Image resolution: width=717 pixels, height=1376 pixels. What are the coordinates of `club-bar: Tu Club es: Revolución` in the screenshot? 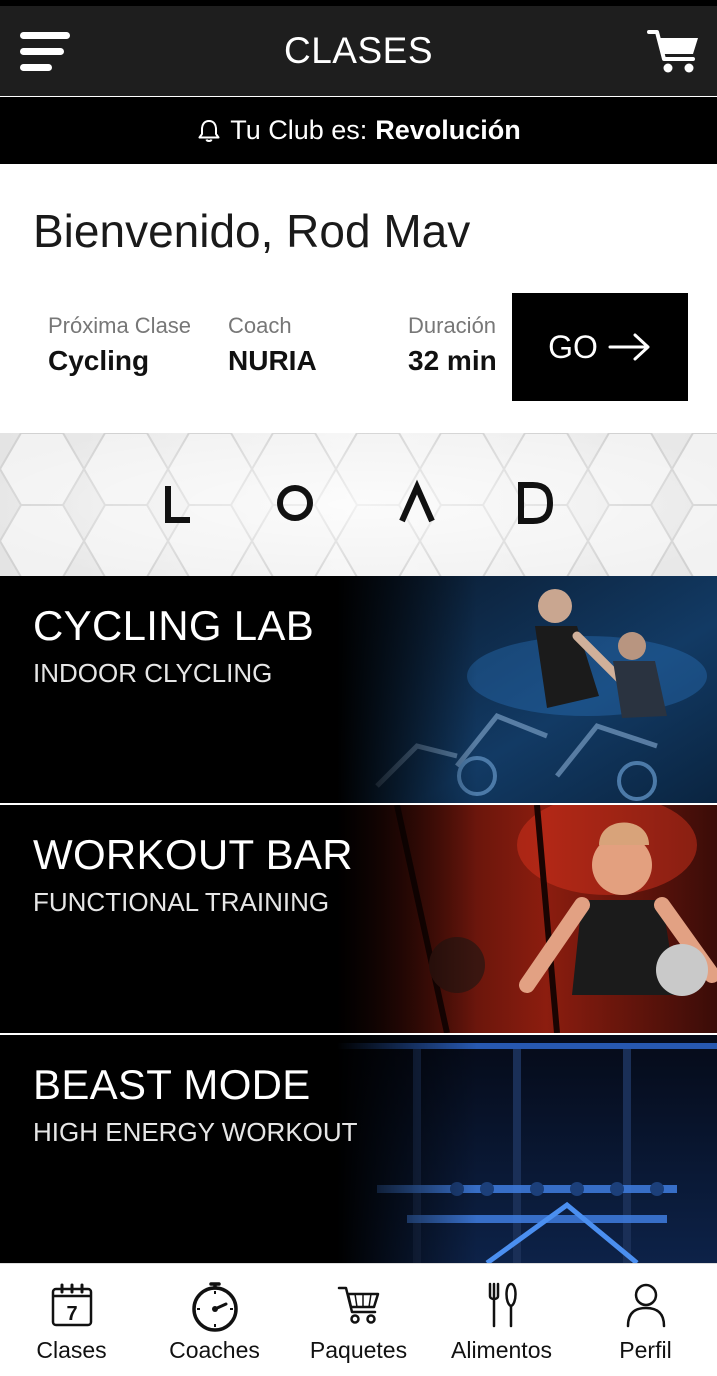 It's located at (358, 130).